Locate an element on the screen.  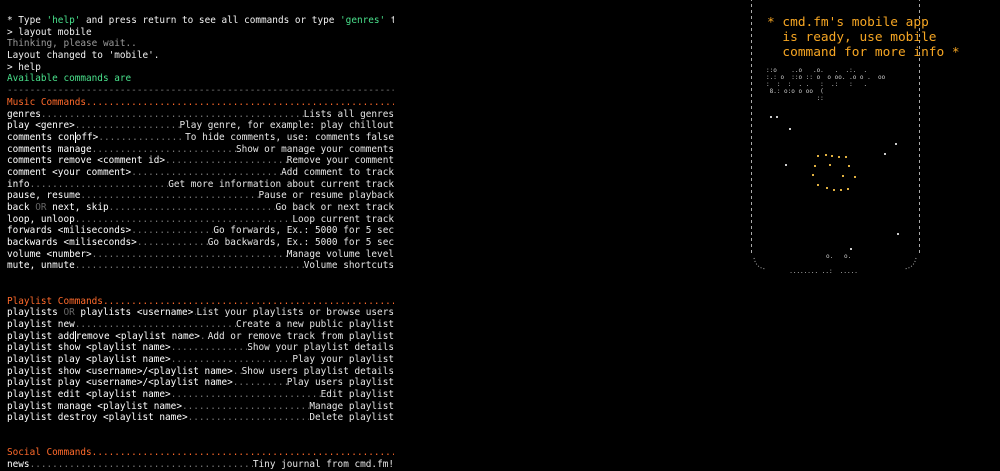
command-part: play <genre> is located at coordinates (41, 126).